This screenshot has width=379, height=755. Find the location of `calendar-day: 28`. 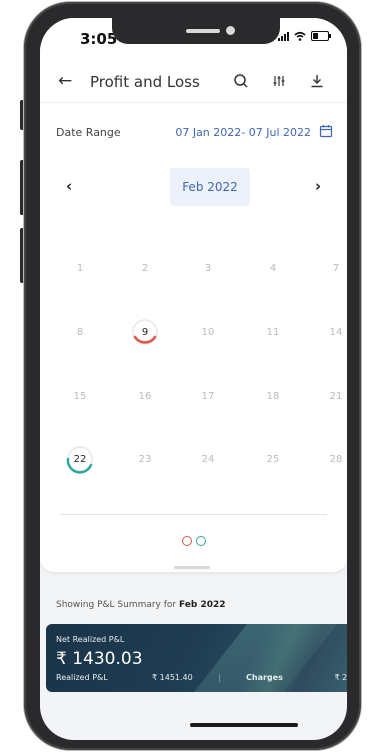

calendar-day: 28 is located at coordinates (334, 459).